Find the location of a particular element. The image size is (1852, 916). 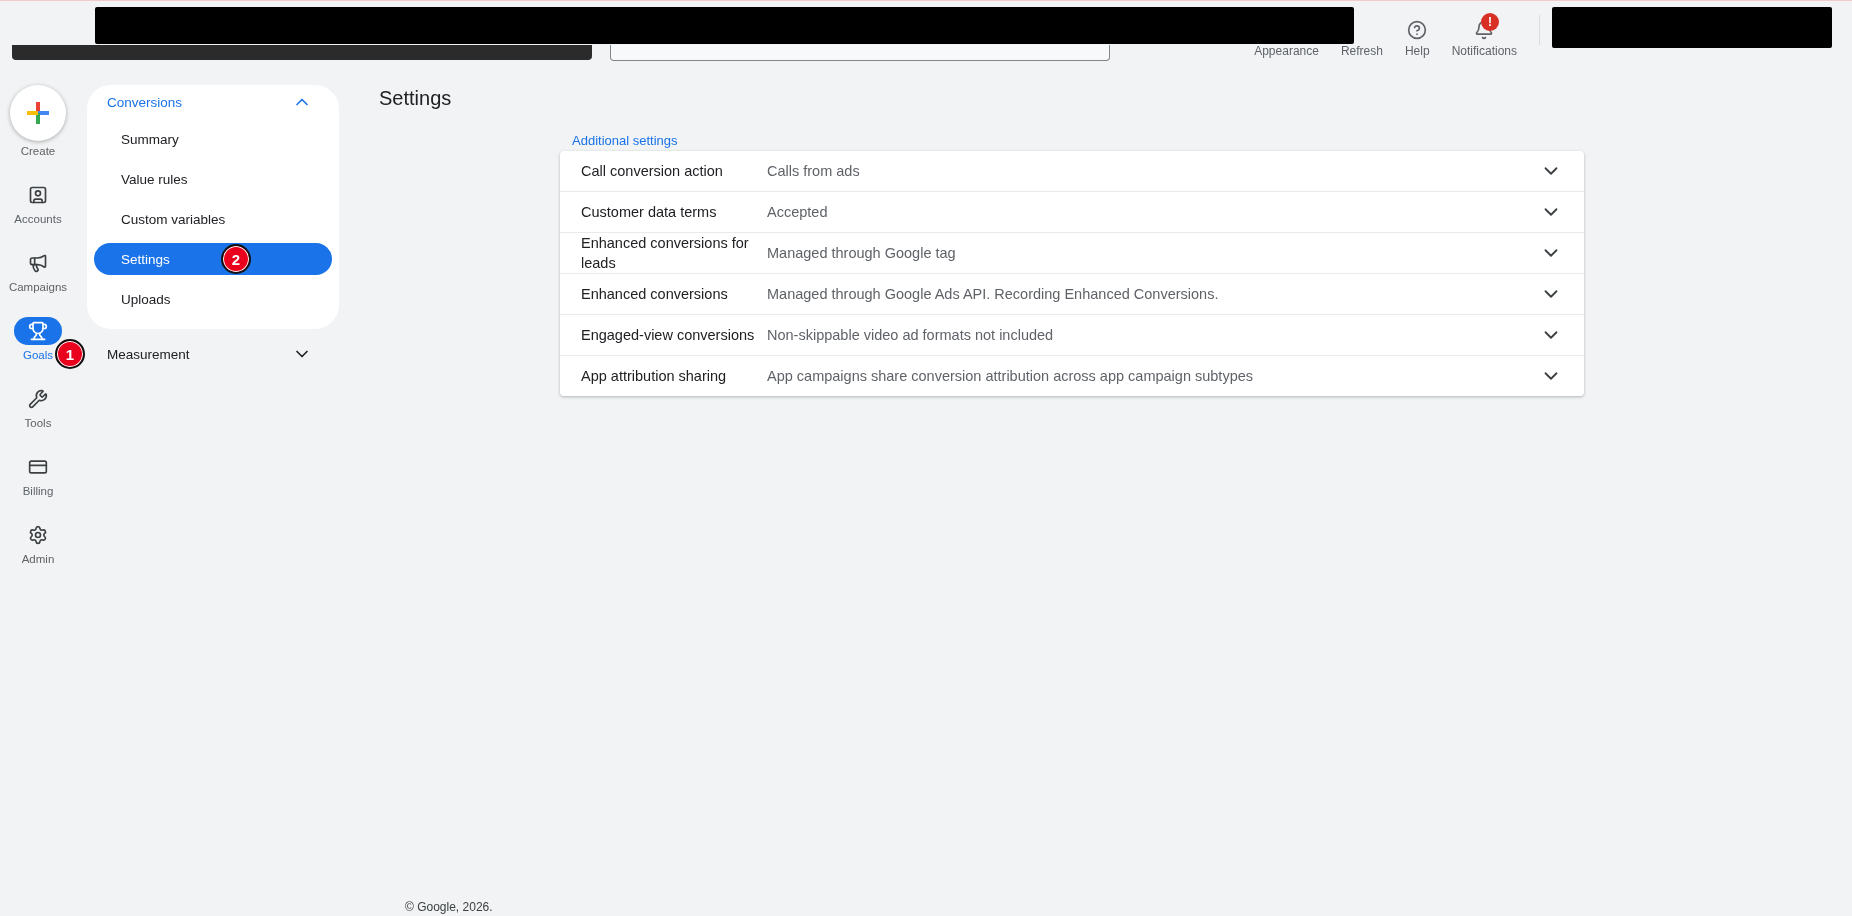

setting-value: Managed through Google tag is located at coordinates (862, 253).